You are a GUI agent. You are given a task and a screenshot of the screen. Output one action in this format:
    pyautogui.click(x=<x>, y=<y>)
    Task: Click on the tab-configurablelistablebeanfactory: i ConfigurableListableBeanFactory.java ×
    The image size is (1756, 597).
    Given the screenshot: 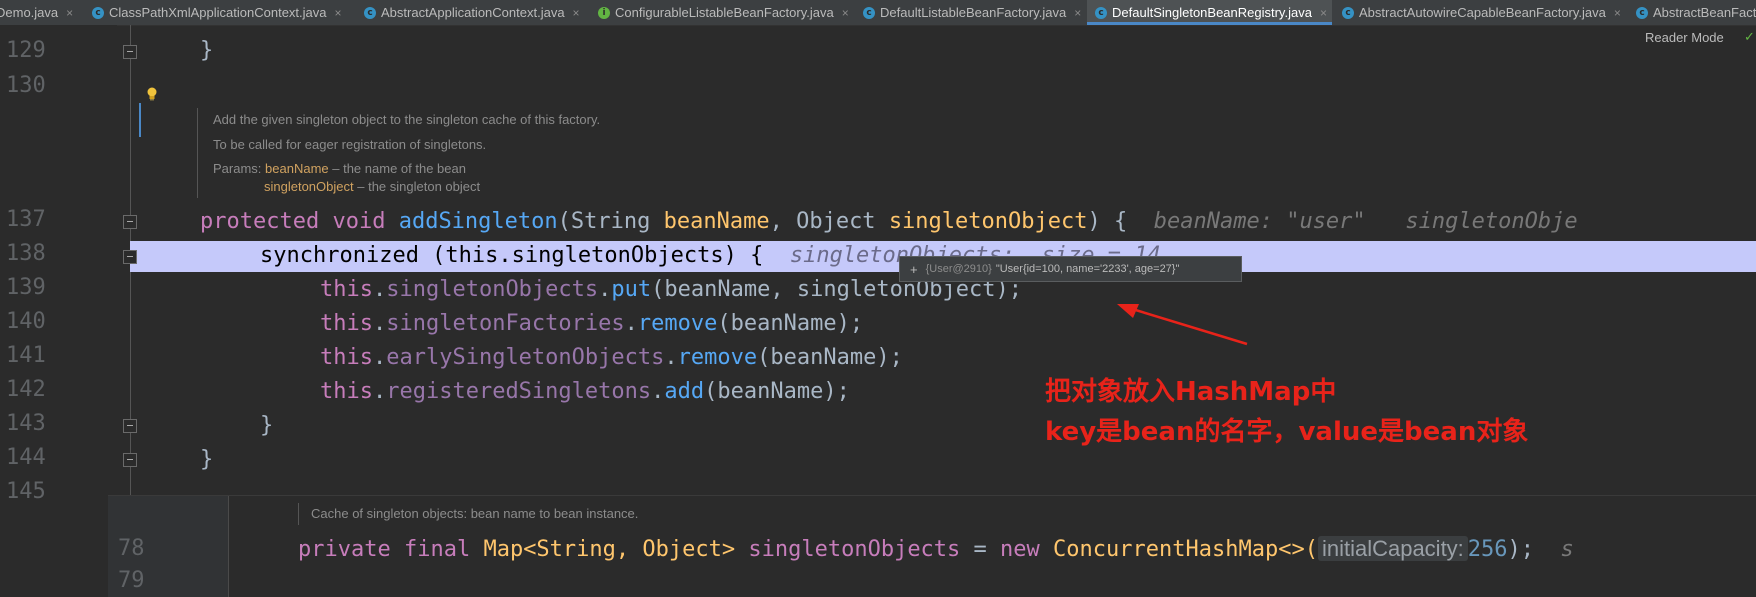 What is the action you would take?
    pyautogui.click(x=723, y=12)
    